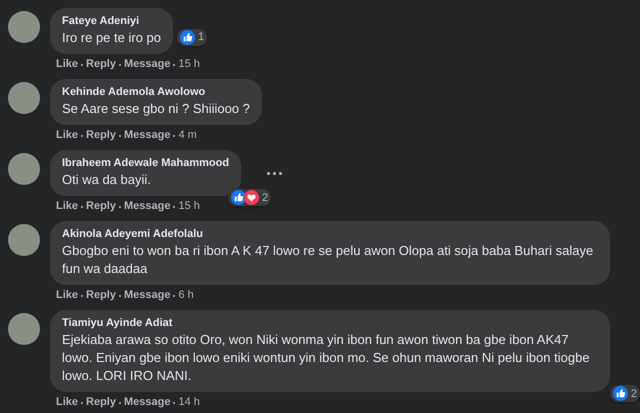 The width and height of the screenshot is (640, 413). Describe the element at coordinates (156, 92) in the screenshot. I see `author-name: Kehinde Ademola Awolowo` at that location.